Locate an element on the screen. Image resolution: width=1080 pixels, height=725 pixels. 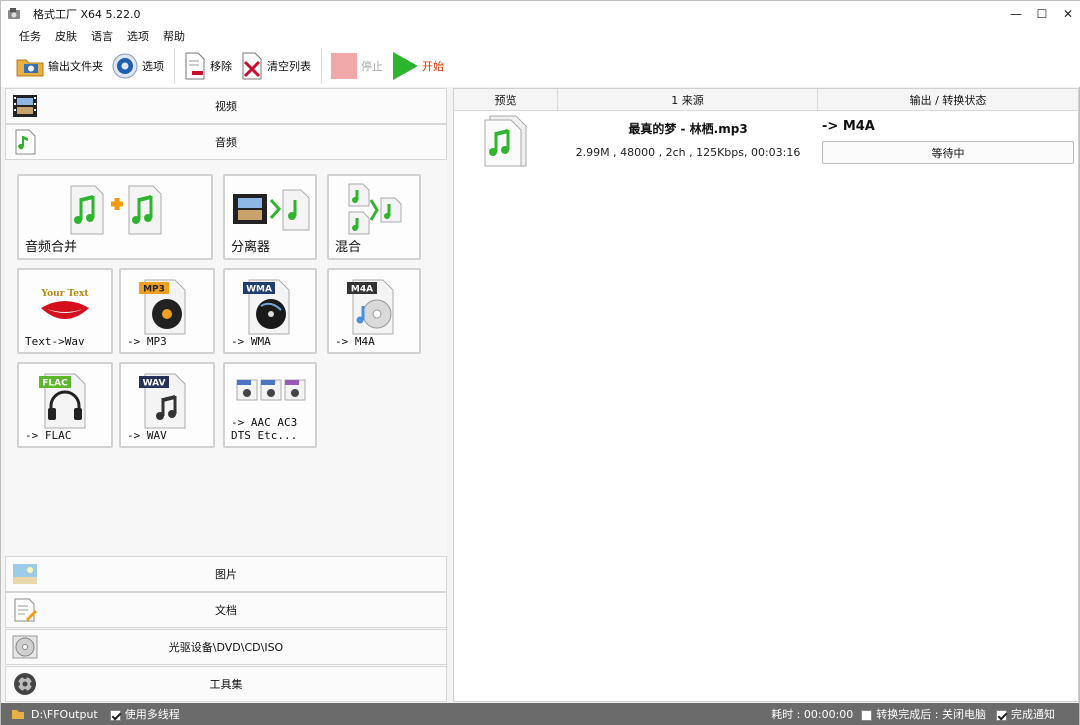
audio-file-preview-icon is located at coordinates (505, 141).